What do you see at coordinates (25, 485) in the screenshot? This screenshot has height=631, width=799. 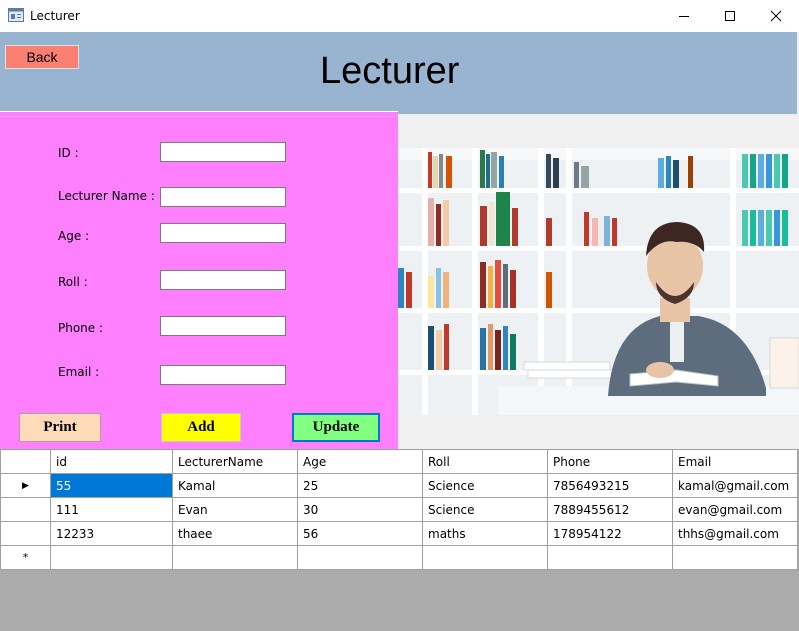 I see `current-row-indicator-icon: ▶` at bounding box center [25, 485].